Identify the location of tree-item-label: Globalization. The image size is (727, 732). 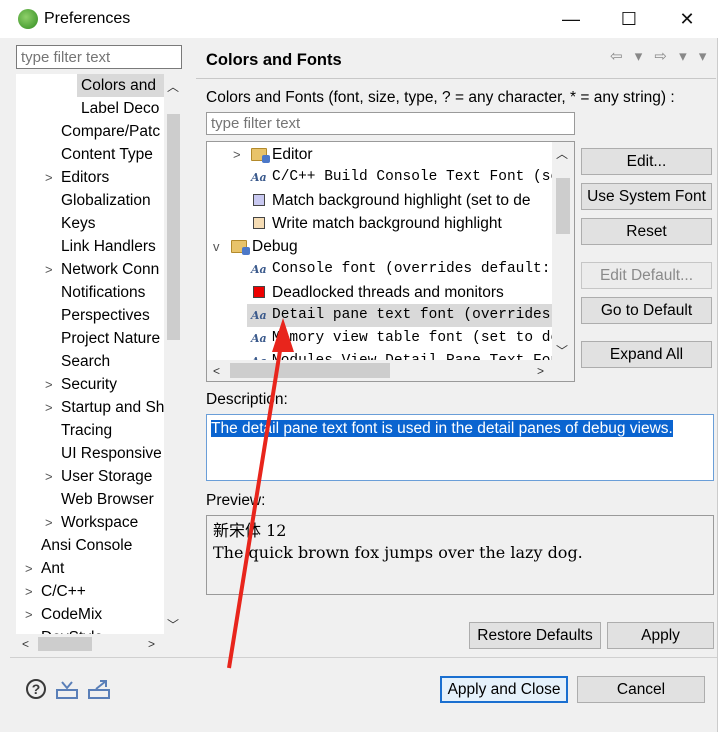
(106, 200).